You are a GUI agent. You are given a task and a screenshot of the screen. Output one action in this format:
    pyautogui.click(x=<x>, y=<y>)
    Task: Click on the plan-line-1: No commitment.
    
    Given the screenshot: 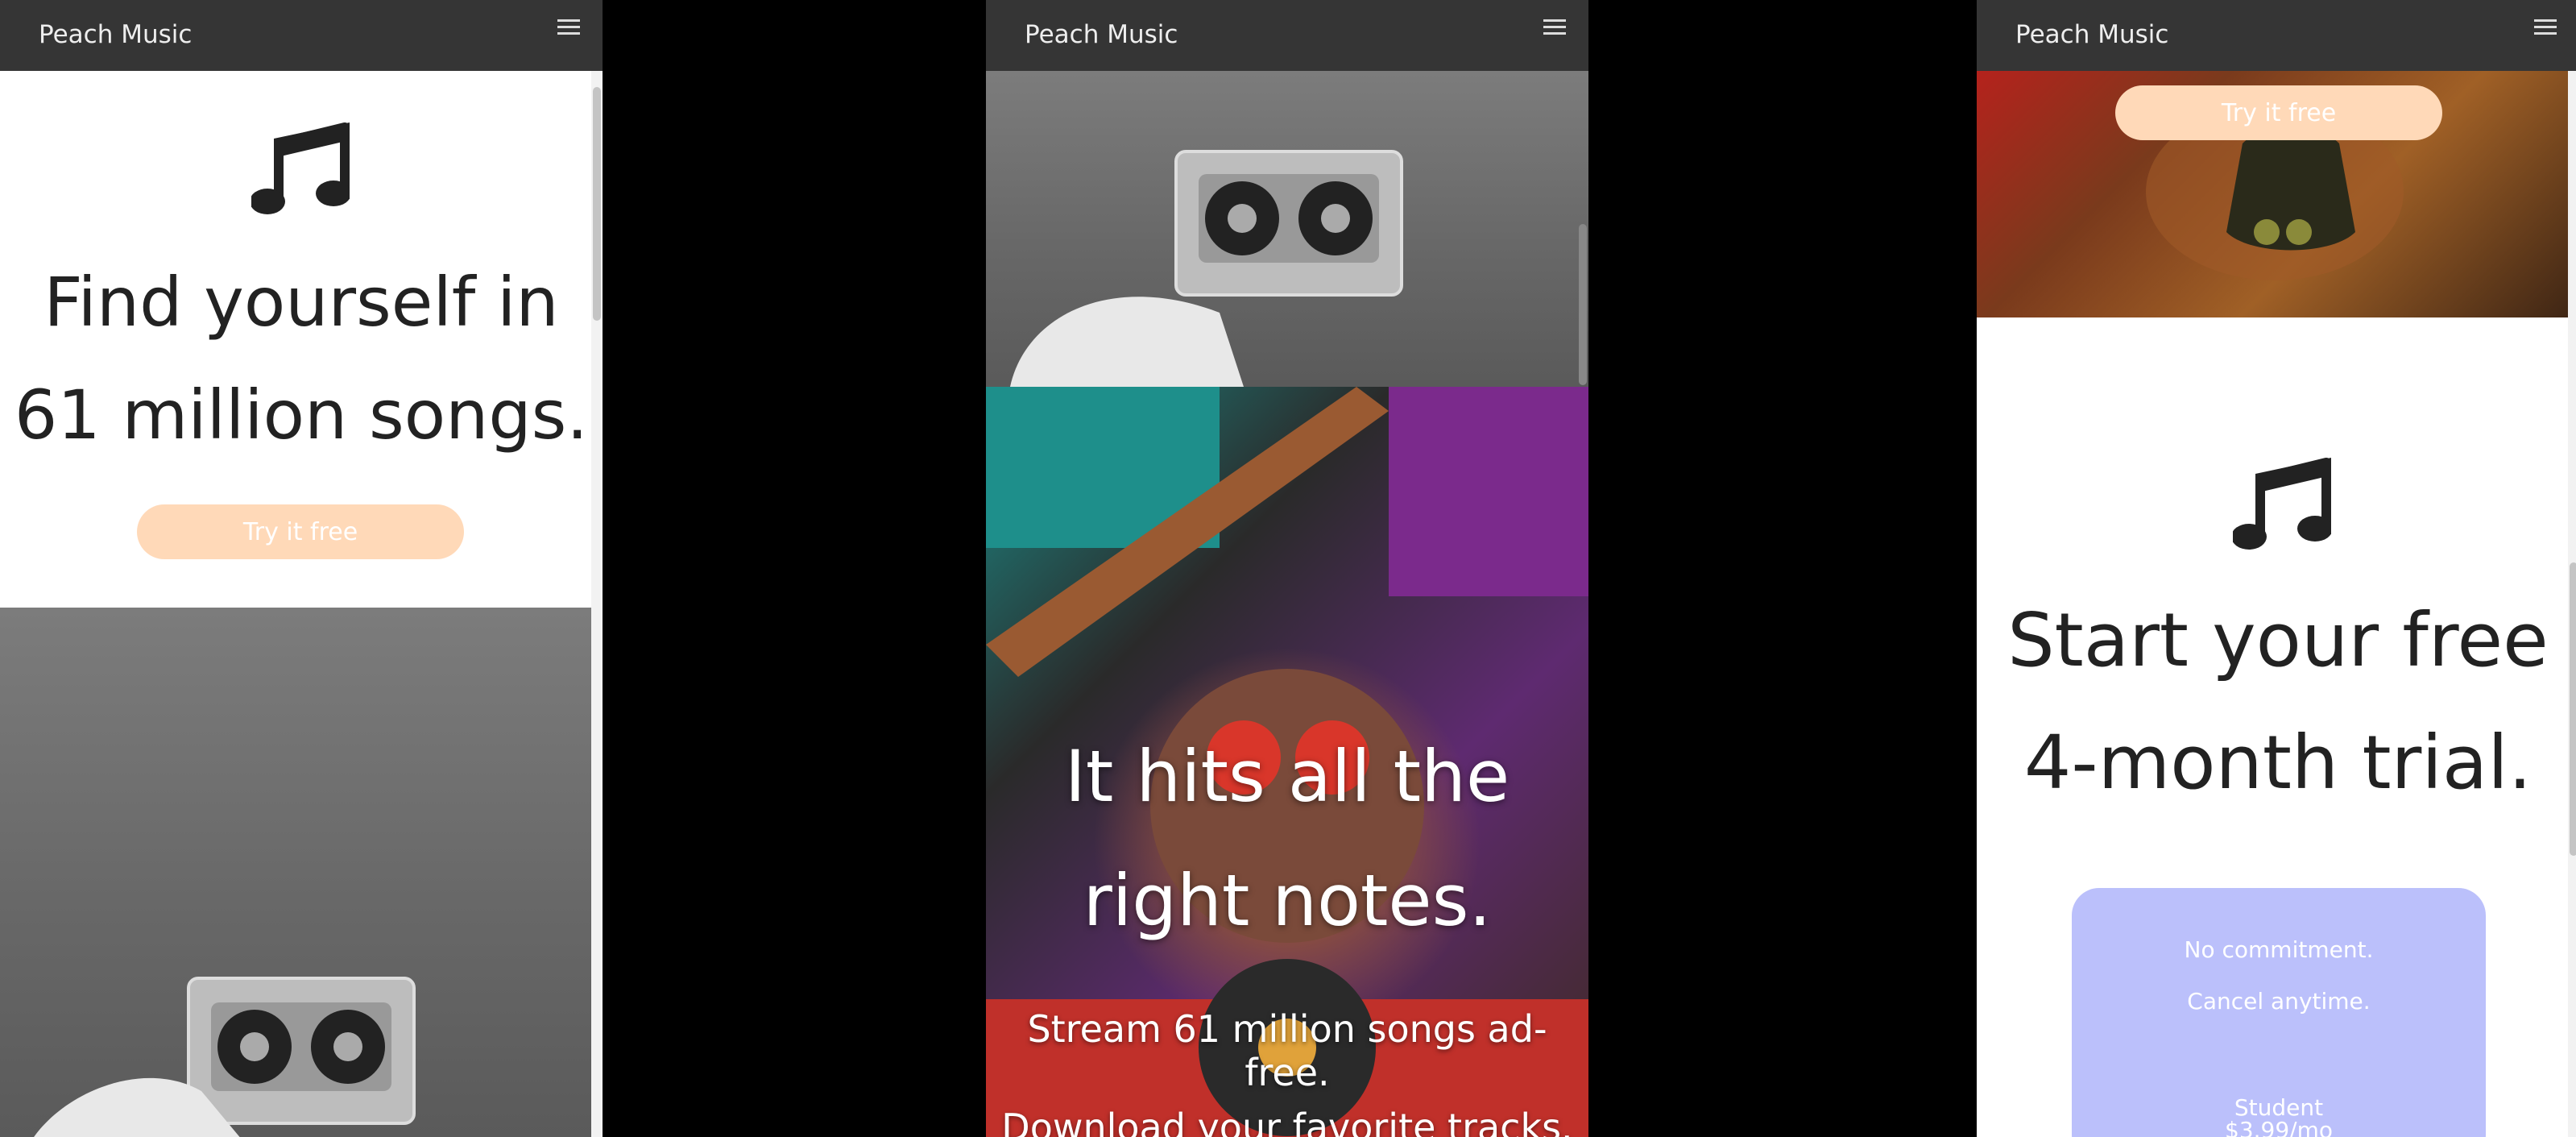 What is the action you would take?
    pyautogui.click(x=2279, y=949)
    